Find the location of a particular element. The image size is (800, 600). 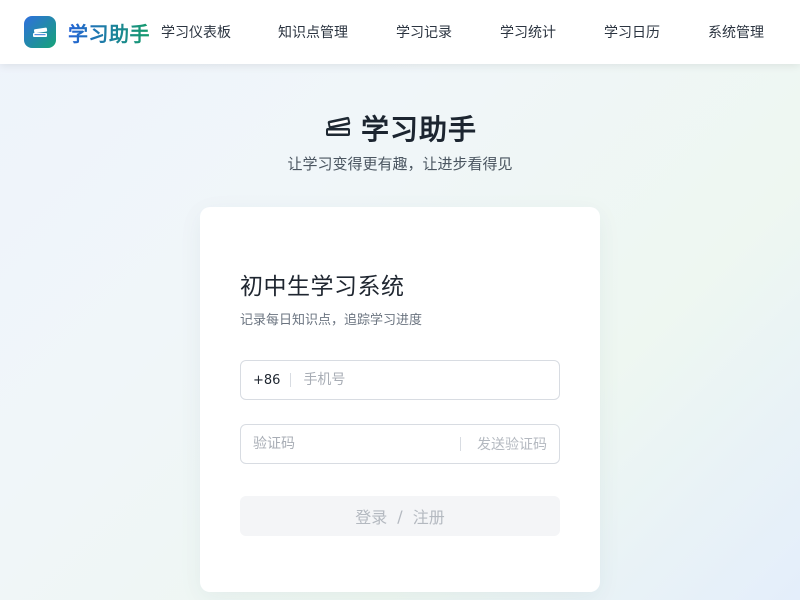

hero-title: 学习助手 is located at coordinates (418, 129).